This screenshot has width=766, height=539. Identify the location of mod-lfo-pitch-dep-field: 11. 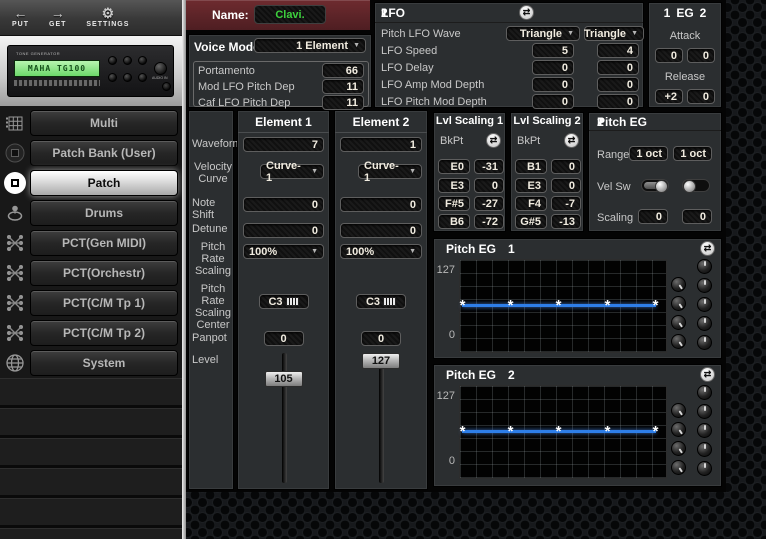
(343, 86).